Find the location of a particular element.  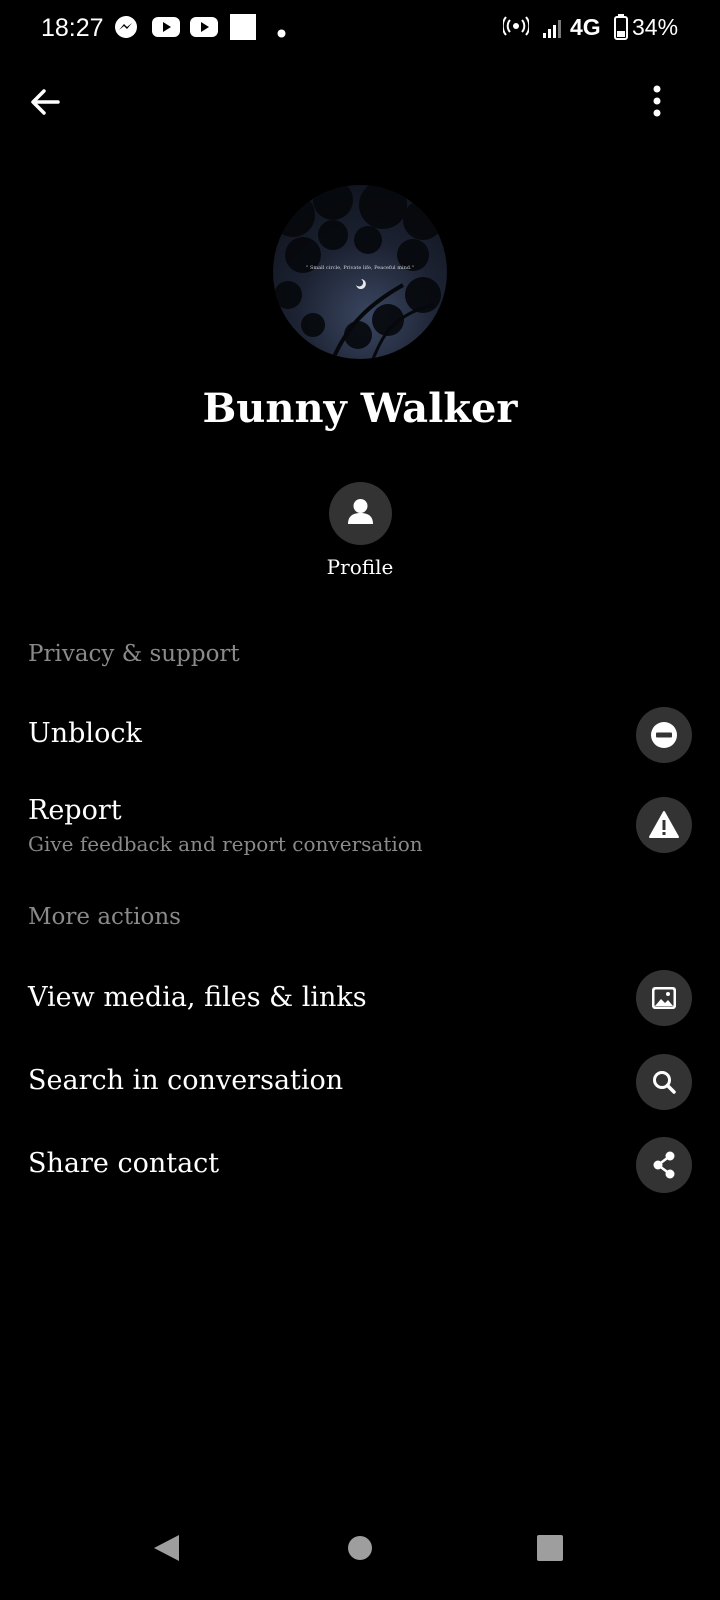

status-bar: 18:27 4G 34% is located at coordinates (360, 28).